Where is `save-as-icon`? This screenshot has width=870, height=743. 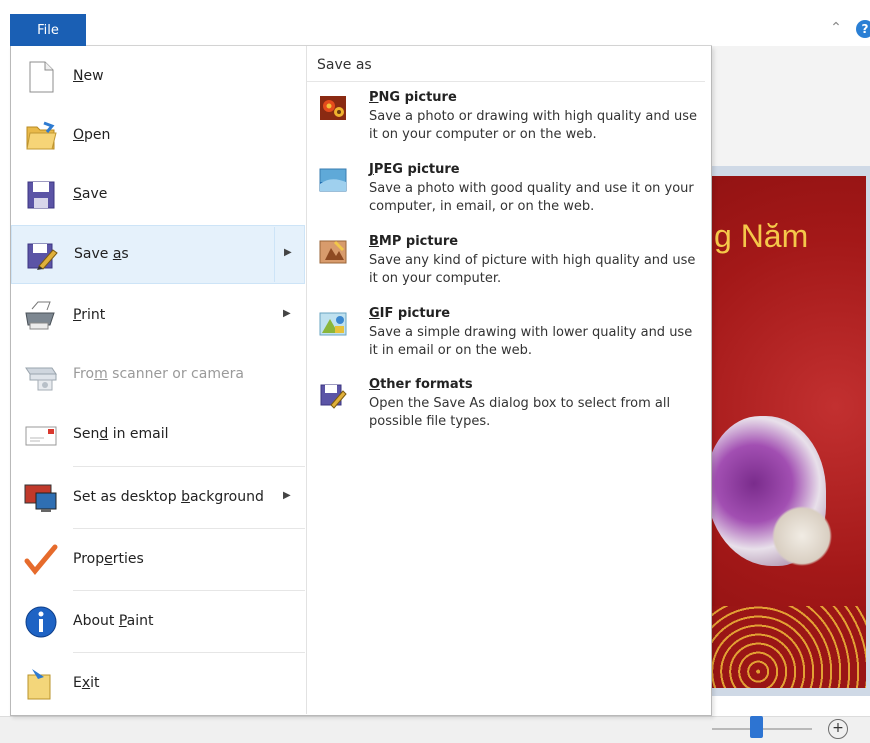
save-as-icon is located at coordinates (42, 256).